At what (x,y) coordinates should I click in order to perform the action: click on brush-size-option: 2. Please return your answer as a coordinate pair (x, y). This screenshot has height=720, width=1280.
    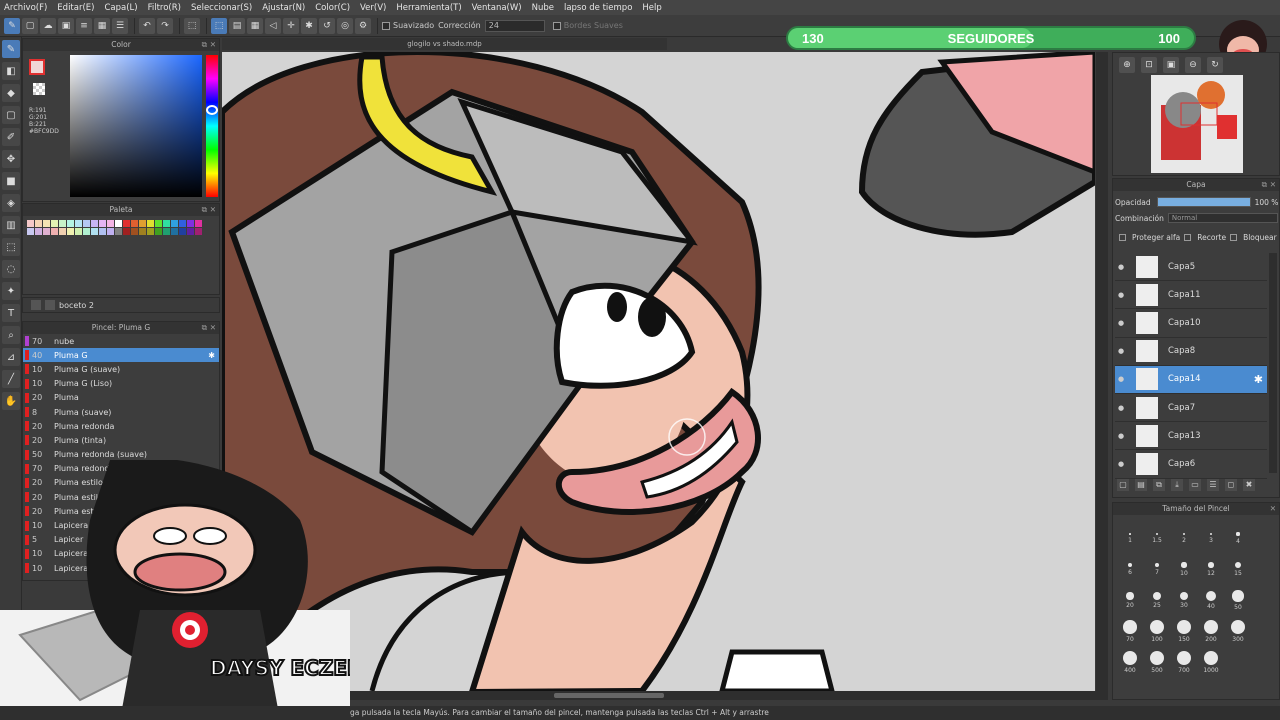
    Looking at the image, I should click on (1184, 538).